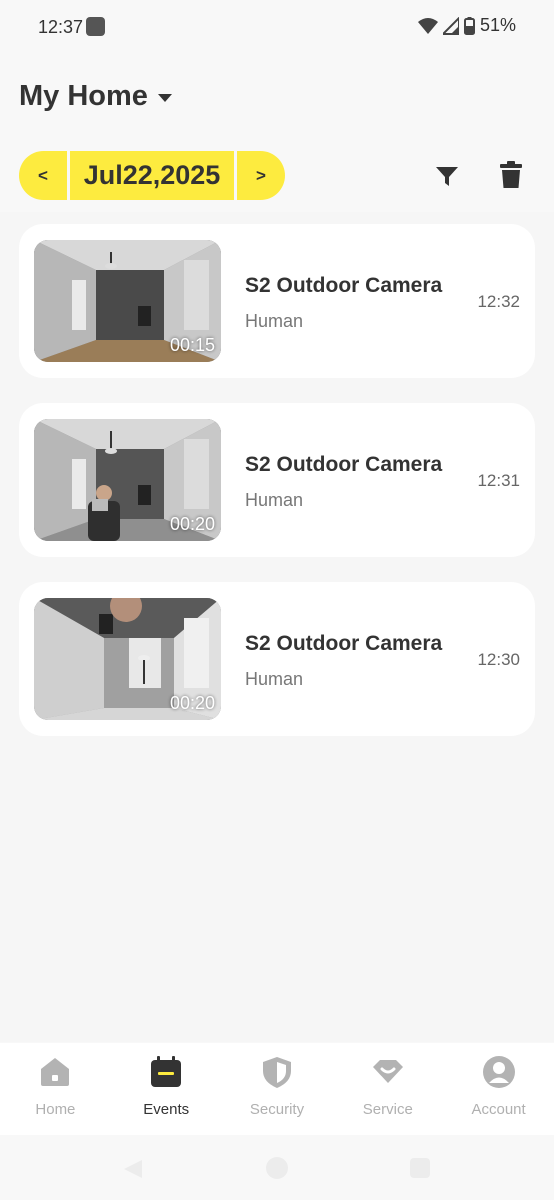 The image size is (554, 1200). I want to click on filter-icon, so click(447, 176).